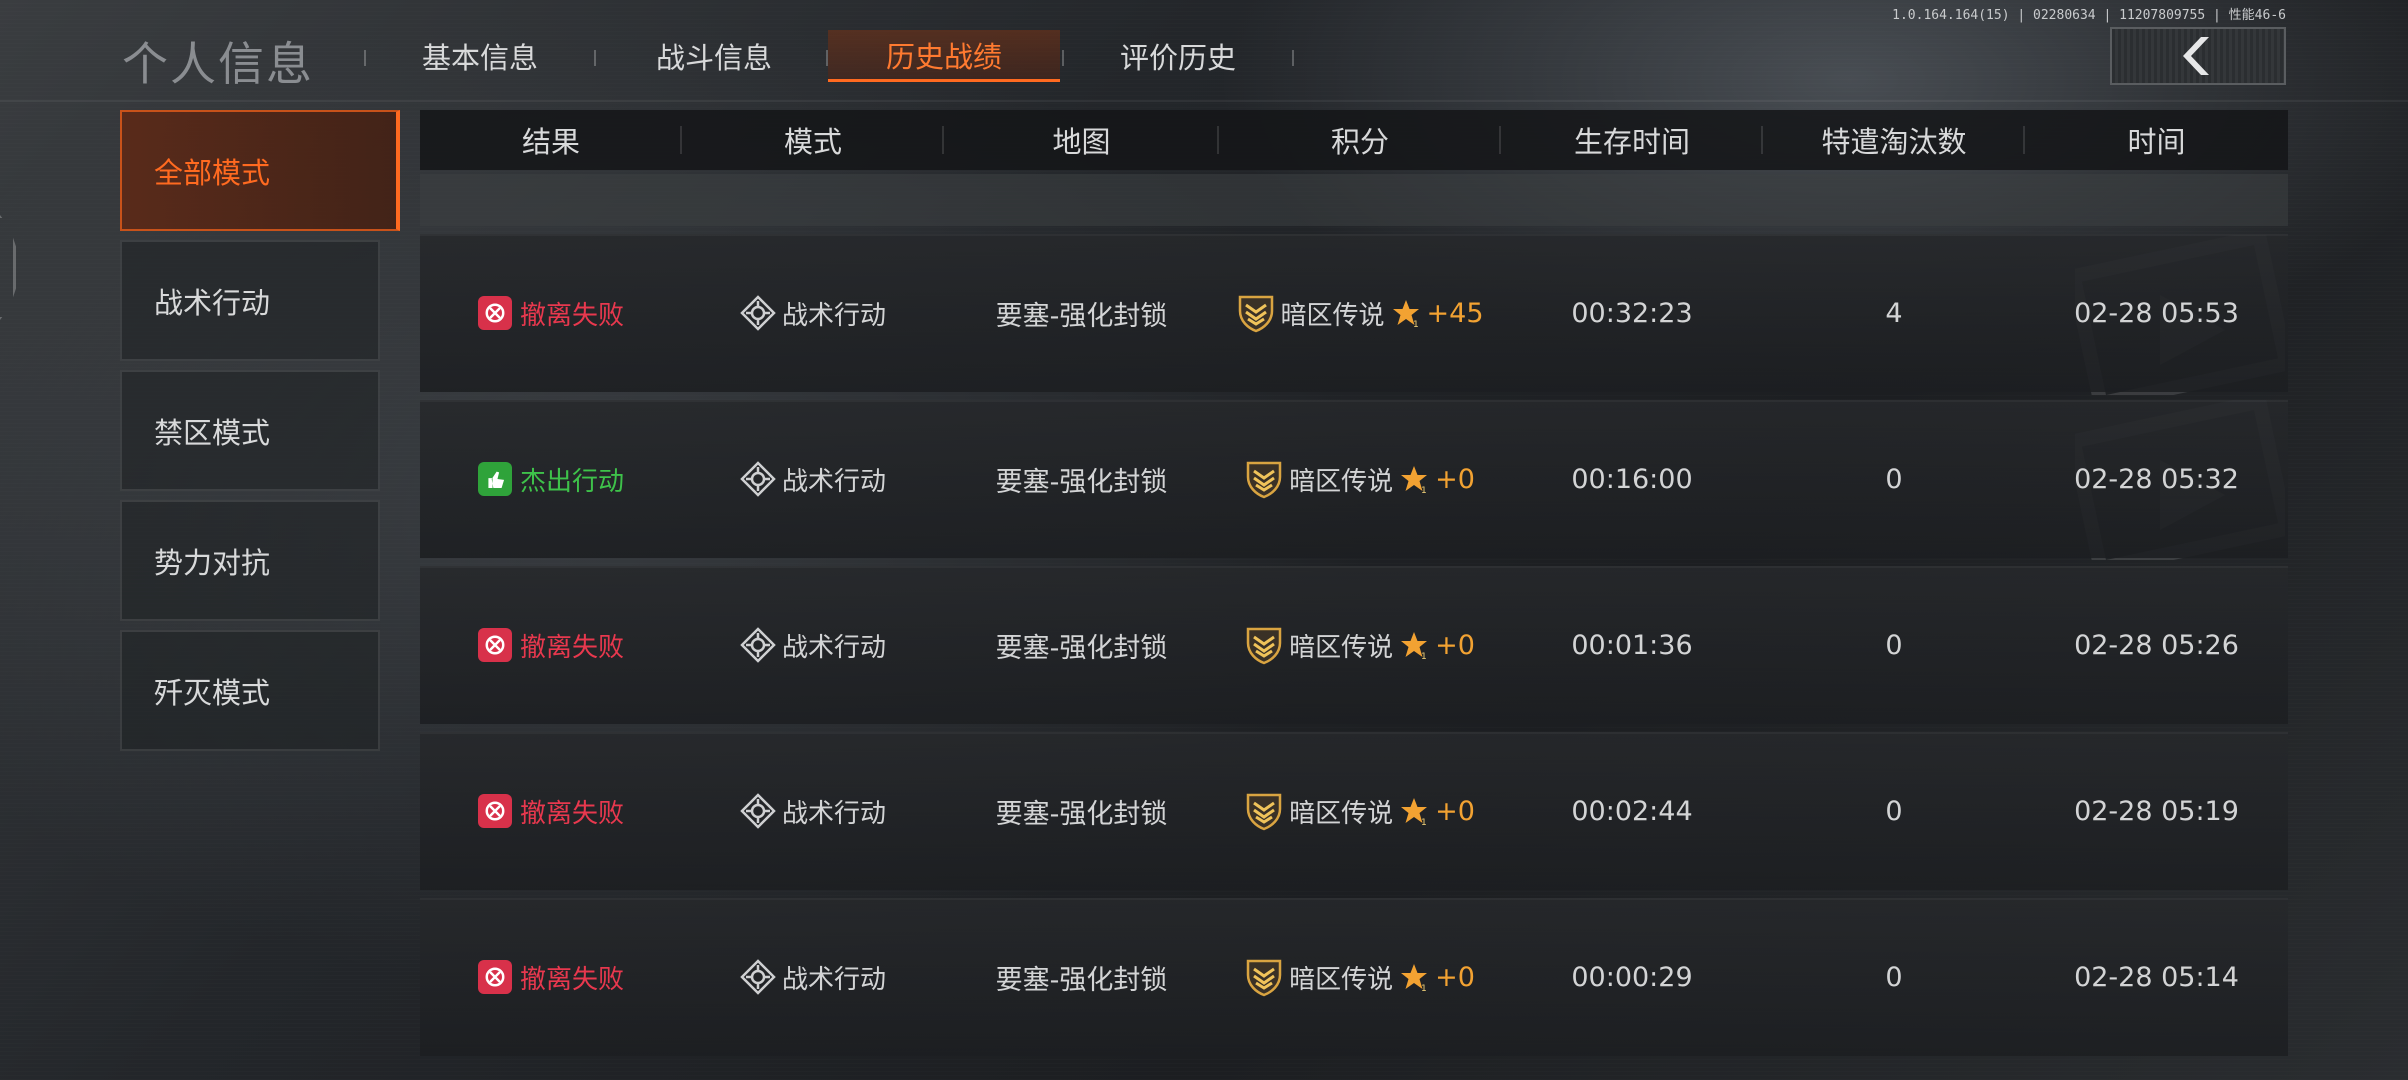 This screenshot has height=1080, width=2408. What do you see at coordinates (250, 300) in the screenshot?
I see `sidebar-item-tactical-ops: 战术行动` at bounding box center [250, 300].